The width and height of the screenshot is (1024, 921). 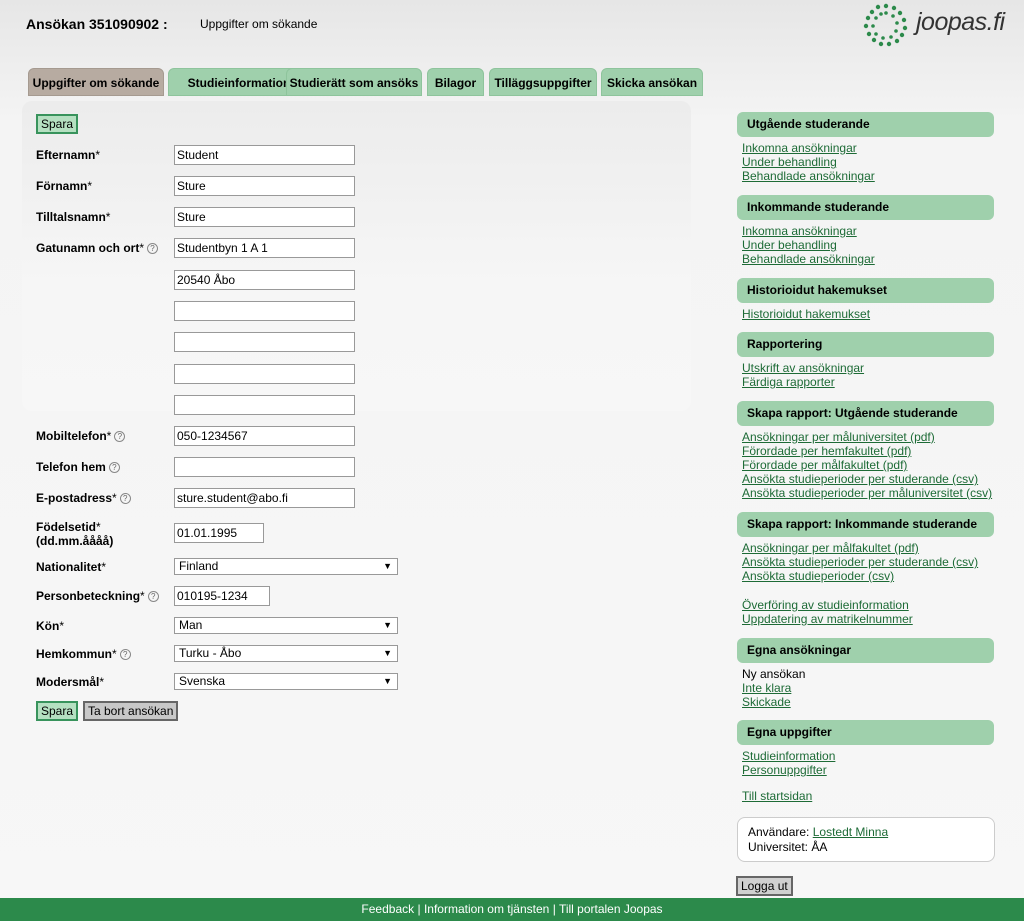 What do you see at coordinates (264, 155) in the screenshot?
I see `lastname-field` at bounding box center [264, 155].